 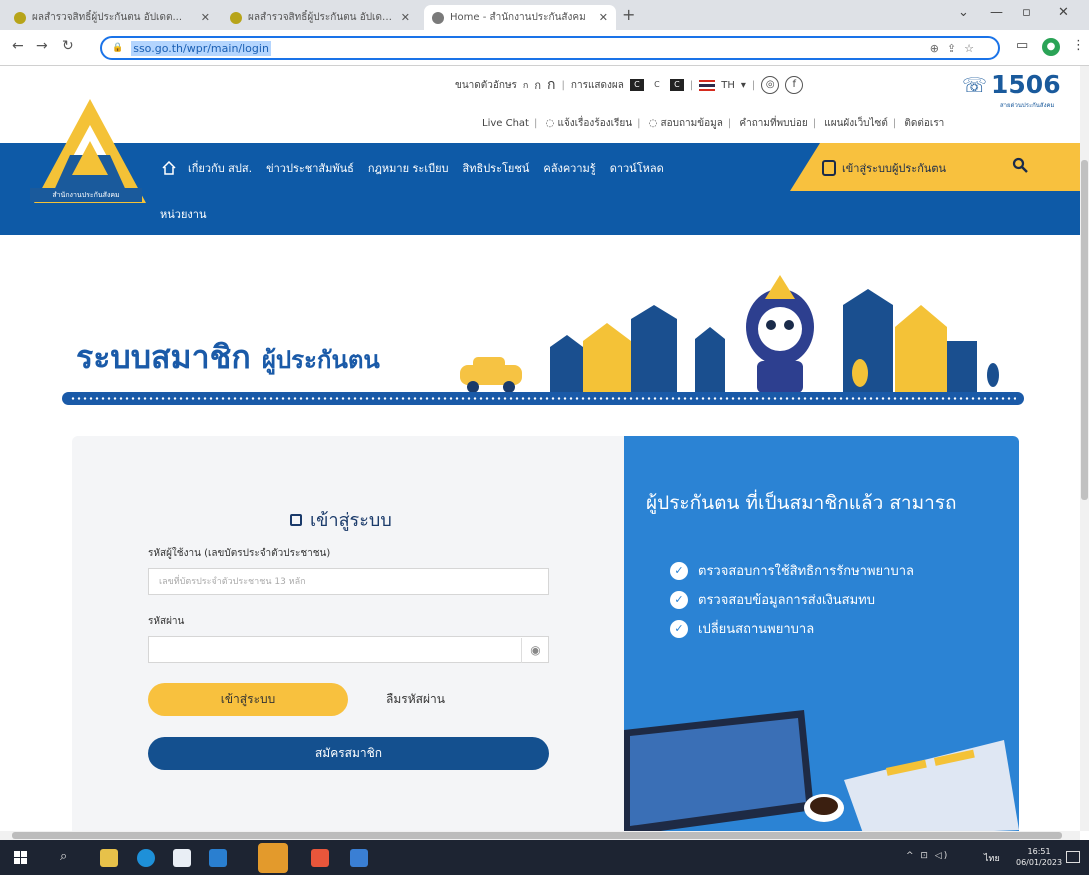 I want to click on minimize-icon: —, so click(x=996, y=12).